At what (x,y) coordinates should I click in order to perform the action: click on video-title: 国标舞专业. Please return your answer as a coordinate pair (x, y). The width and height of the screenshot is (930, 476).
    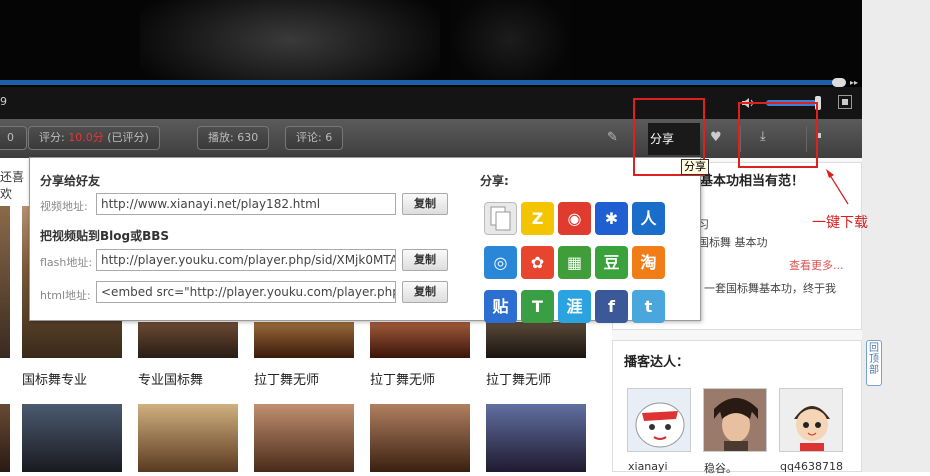
    Looking at the image, I should click on (54, 378).